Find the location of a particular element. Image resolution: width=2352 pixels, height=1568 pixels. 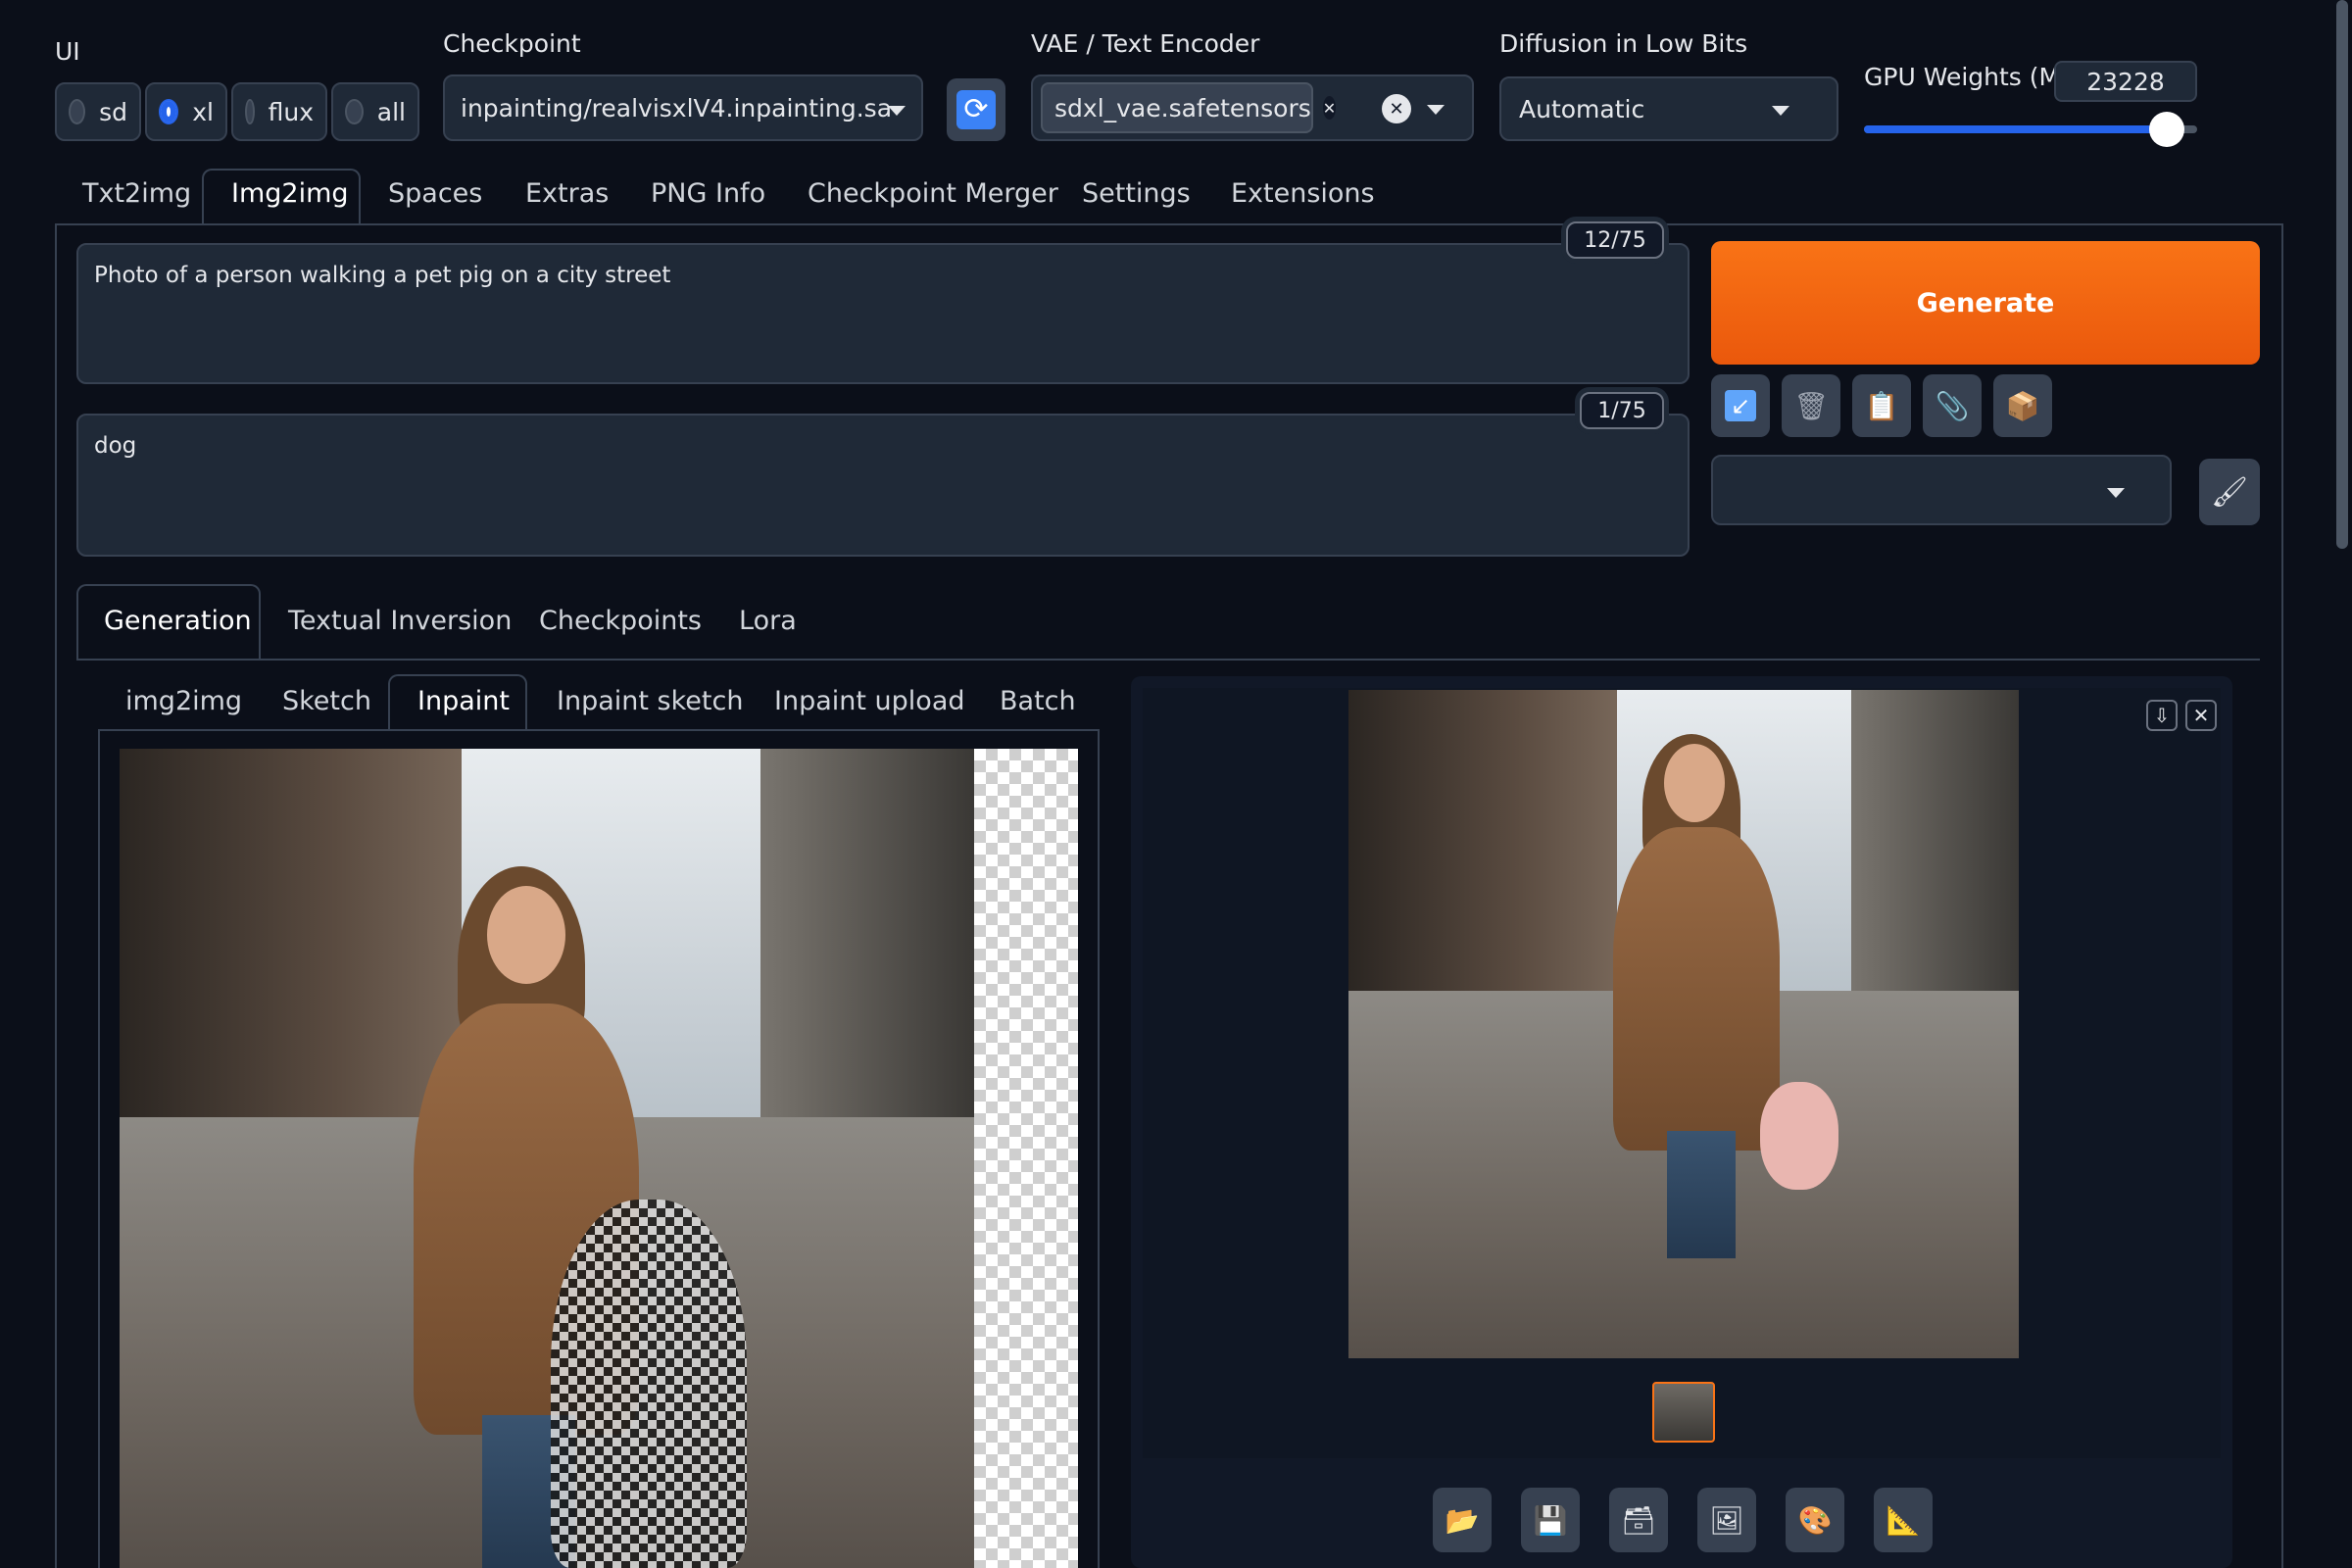

image-icon: 🖼 is located at coordinates (1726, 1520).